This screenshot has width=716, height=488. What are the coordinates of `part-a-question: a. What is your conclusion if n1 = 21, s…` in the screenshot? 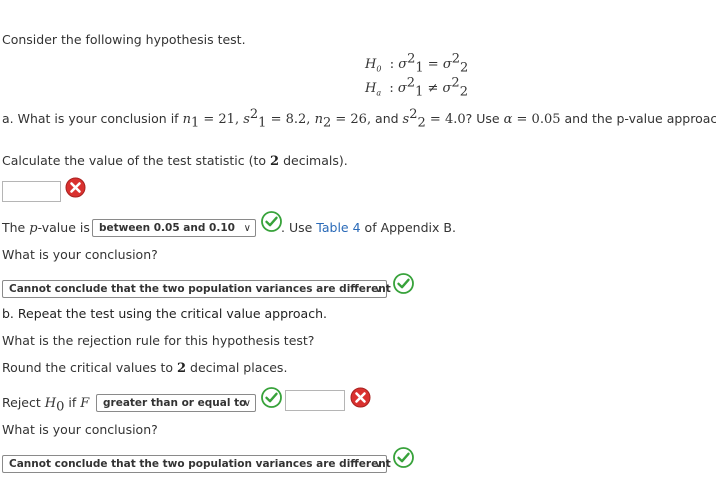 It's located at (359, 118).